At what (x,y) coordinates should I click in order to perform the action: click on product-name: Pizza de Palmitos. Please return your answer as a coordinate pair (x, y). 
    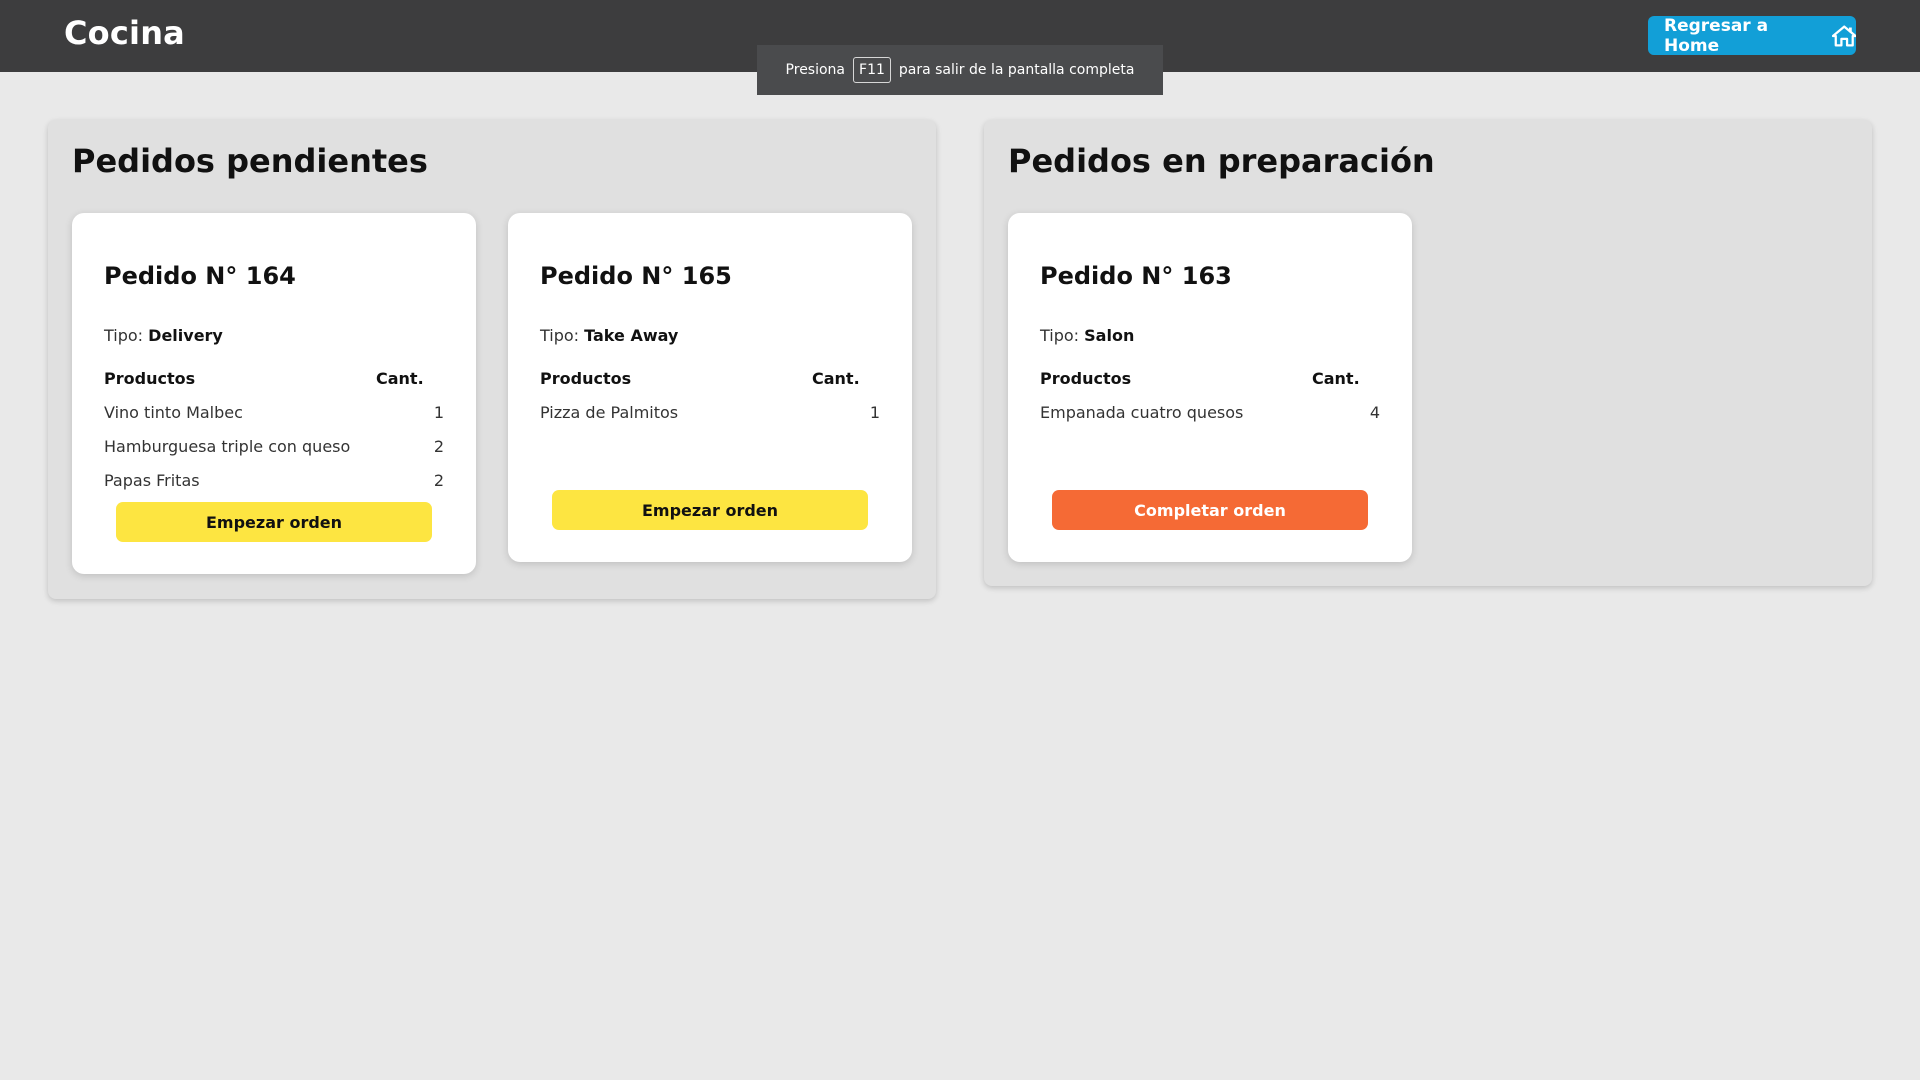
    Looking at the image, I should click on (609, 412).